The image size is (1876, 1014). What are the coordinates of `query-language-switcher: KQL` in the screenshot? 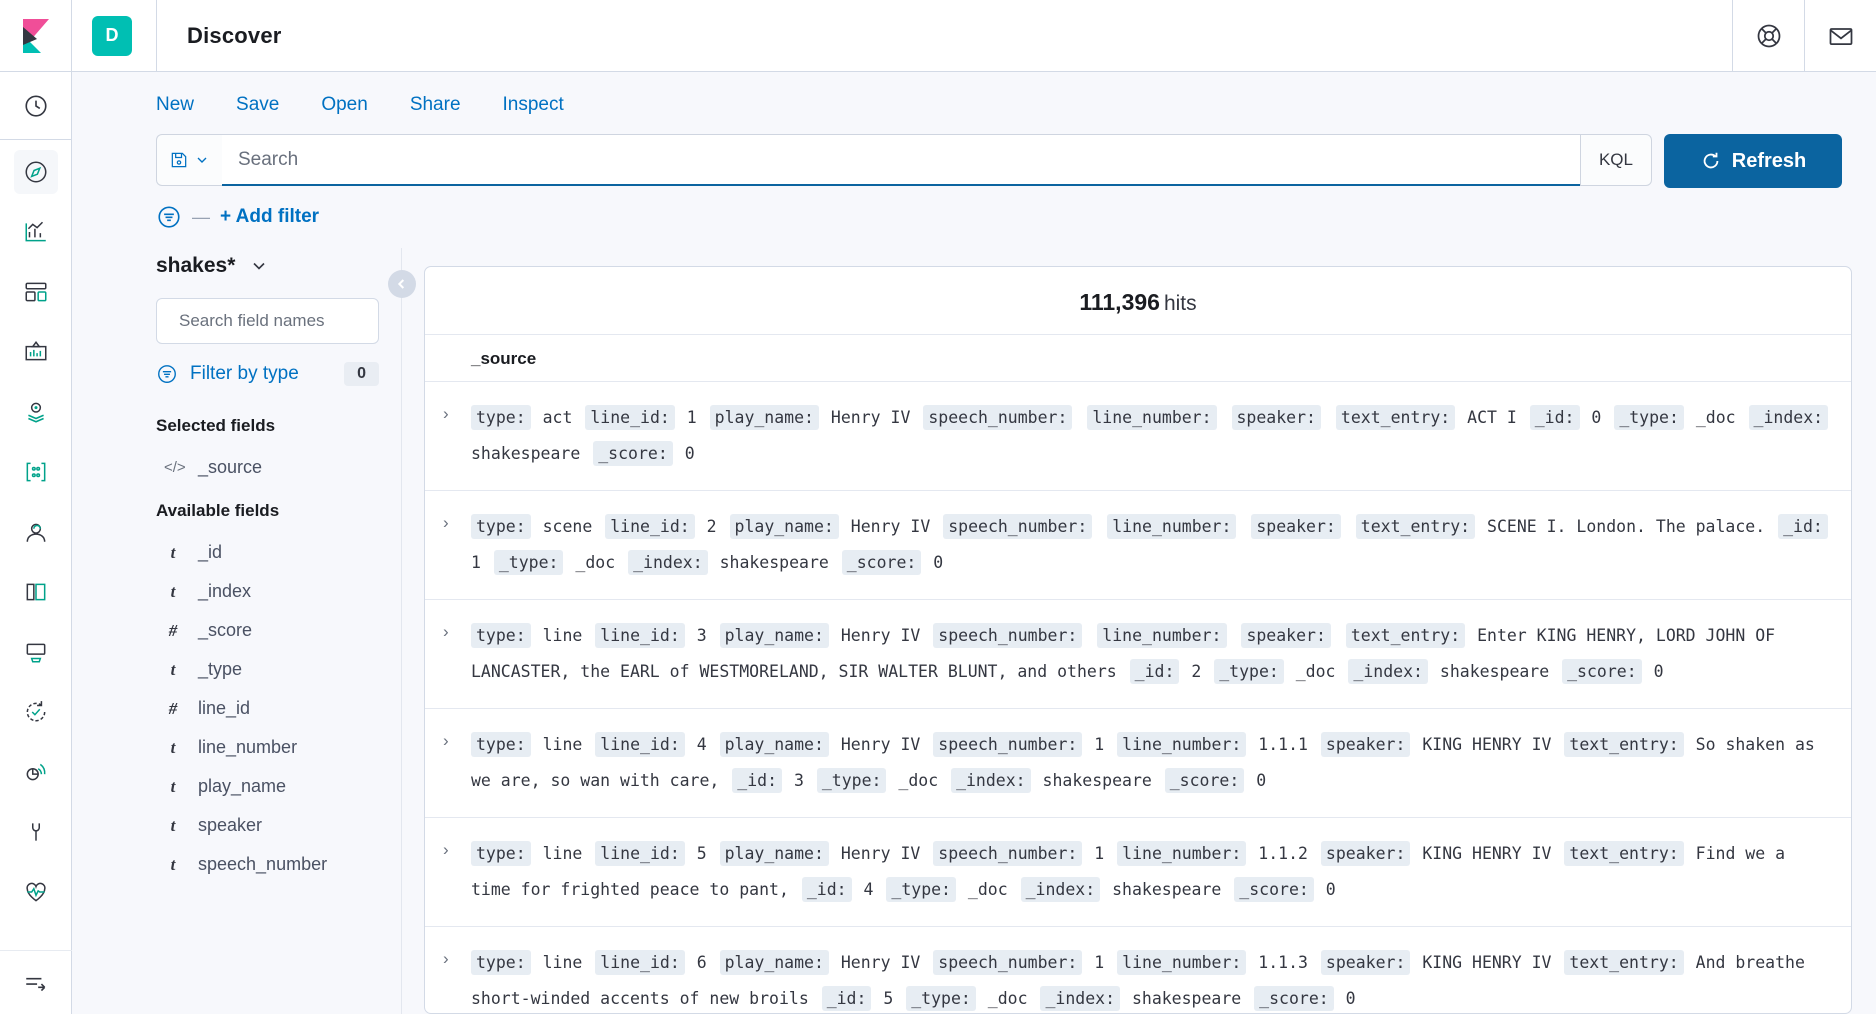 It's located at (1615, 160).